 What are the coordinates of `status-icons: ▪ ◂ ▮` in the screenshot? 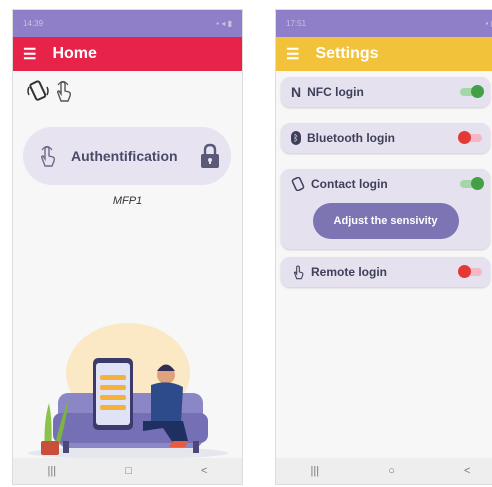 It's located at (224, 23).